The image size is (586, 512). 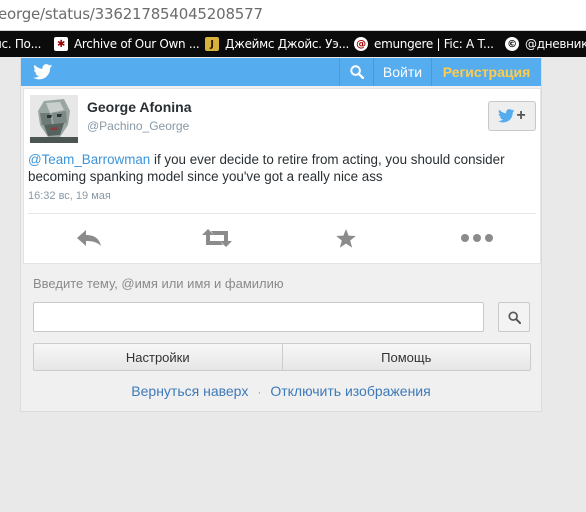 What do you see at coordinates (282, 213) in the screenshot?
I see `divider` at bounding box center [282, 213].